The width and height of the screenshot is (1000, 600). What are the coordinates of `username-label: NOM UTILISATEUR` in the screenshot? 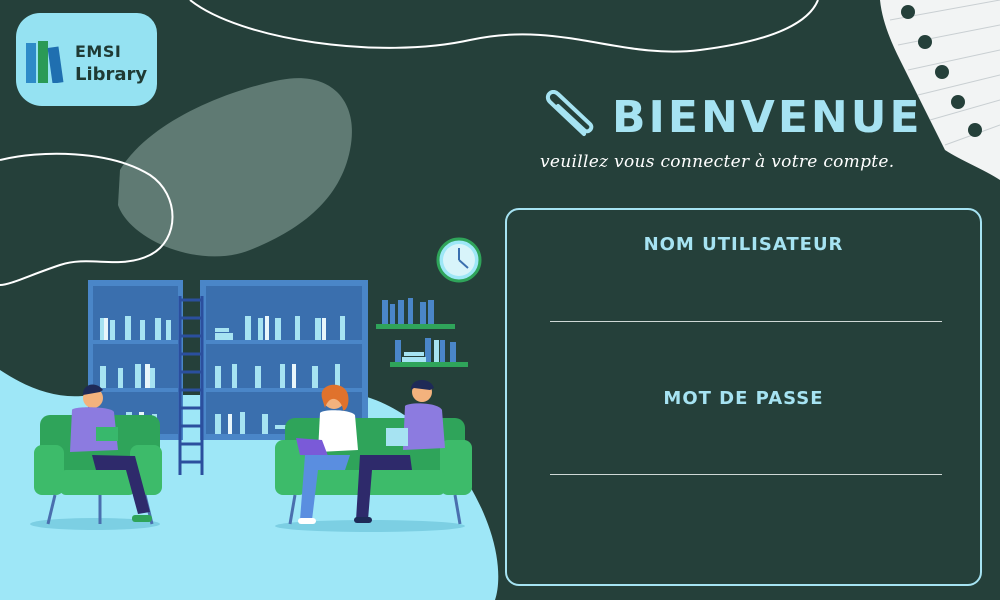 It's located at (743, 244).